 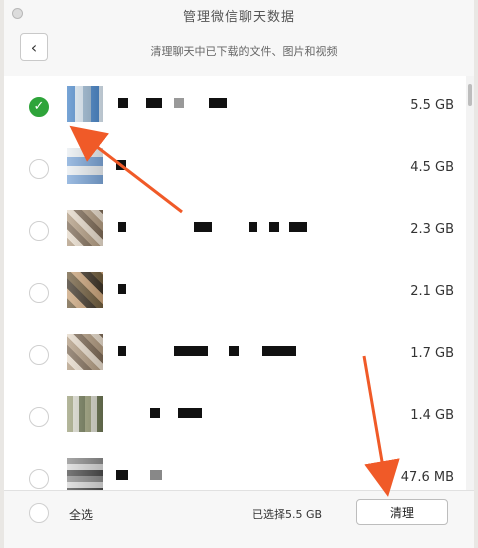 I want to click on footer-bar: 全选 已选择5.5 GB 清理, so click(x=239, y=519).